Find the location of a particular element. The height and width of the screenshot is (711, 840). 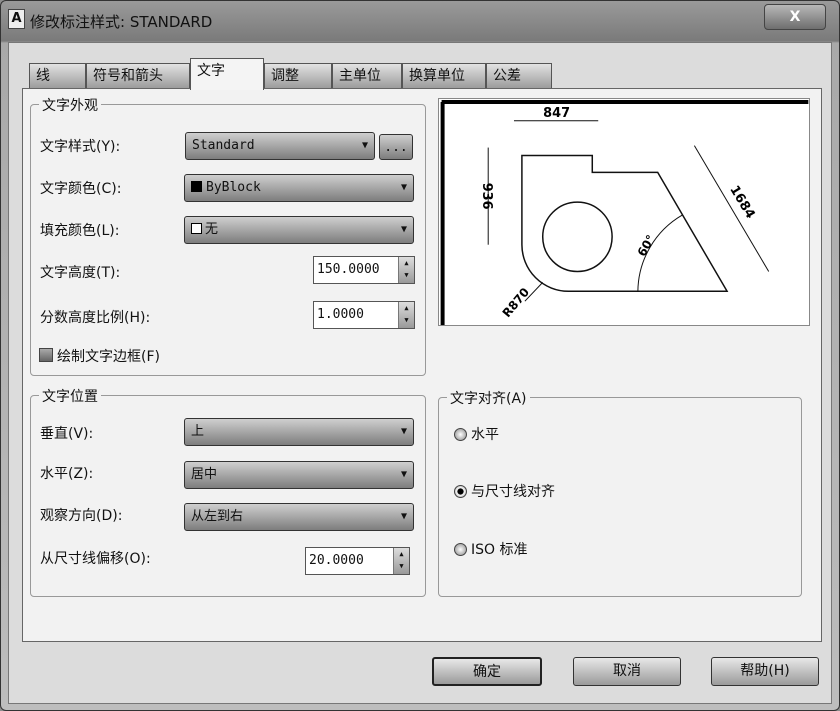

group-title: 文字对齐(A) is located at coordinates (488, 398).